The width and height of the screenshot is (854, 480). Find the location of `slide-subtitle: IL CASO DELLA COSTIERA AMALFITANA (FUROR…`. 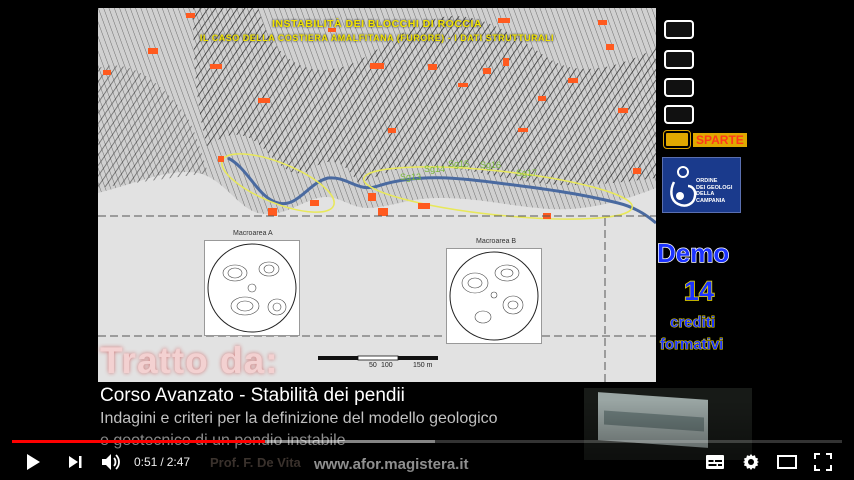

slide-subtitle: IL CASO DELLA COSTIERA AMALFITANA (FUROR… is located at coordinates (377, 38).